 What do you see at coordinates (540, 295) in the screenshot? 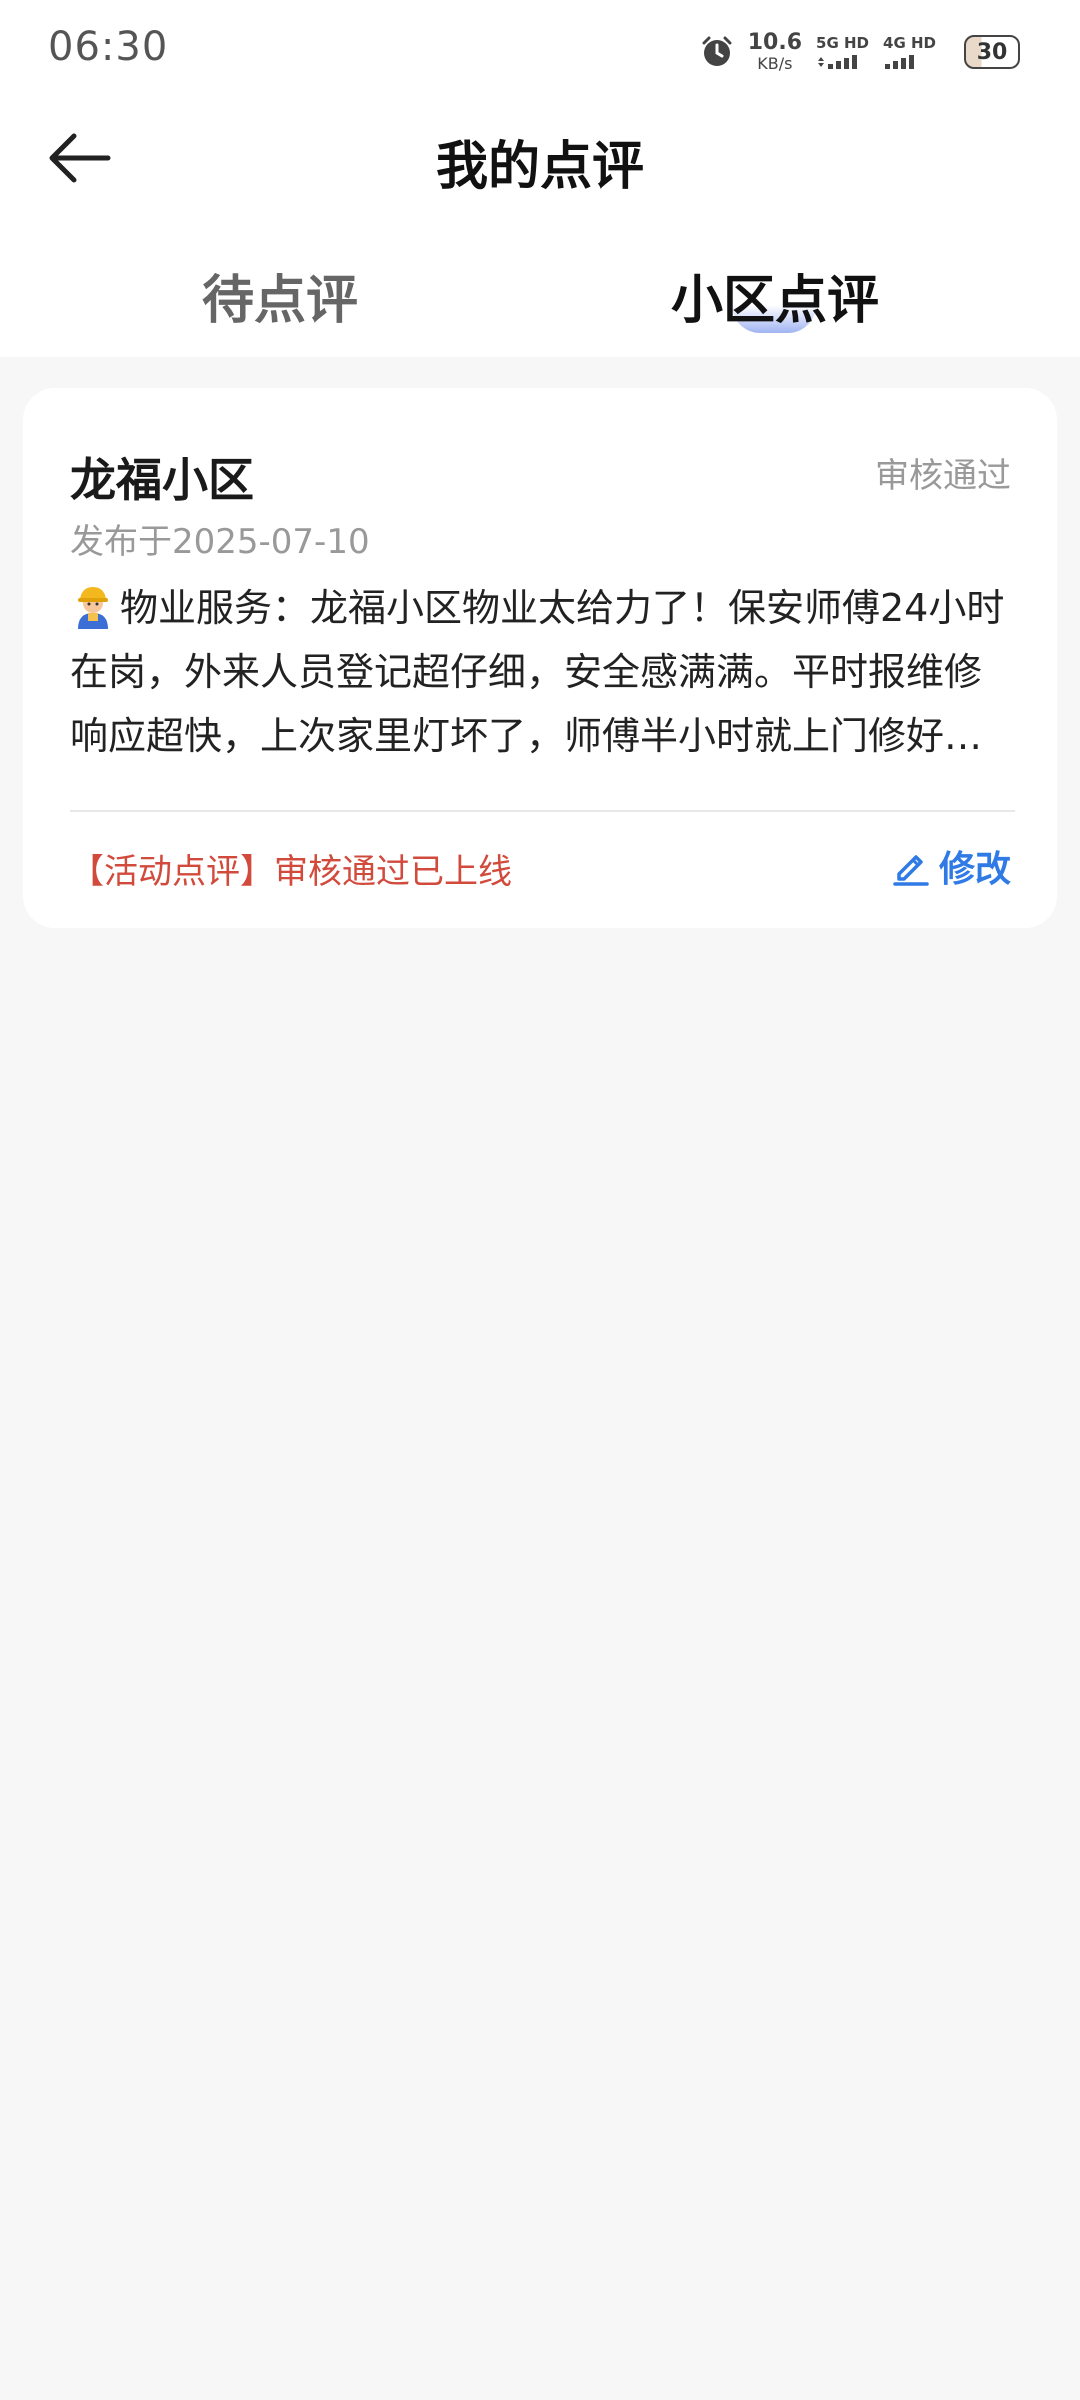
I see `tab-bar: 待点评 小区点评` at bounding box center [540, 295].